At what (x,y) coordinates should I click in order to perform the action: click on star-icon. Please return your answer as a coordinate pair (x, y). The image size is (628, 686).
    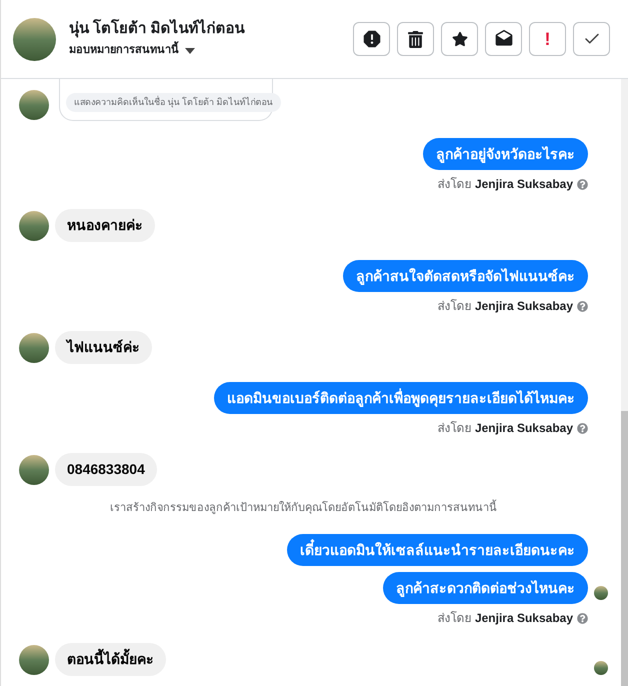
    Looking at the image, I should click on (460, 39).